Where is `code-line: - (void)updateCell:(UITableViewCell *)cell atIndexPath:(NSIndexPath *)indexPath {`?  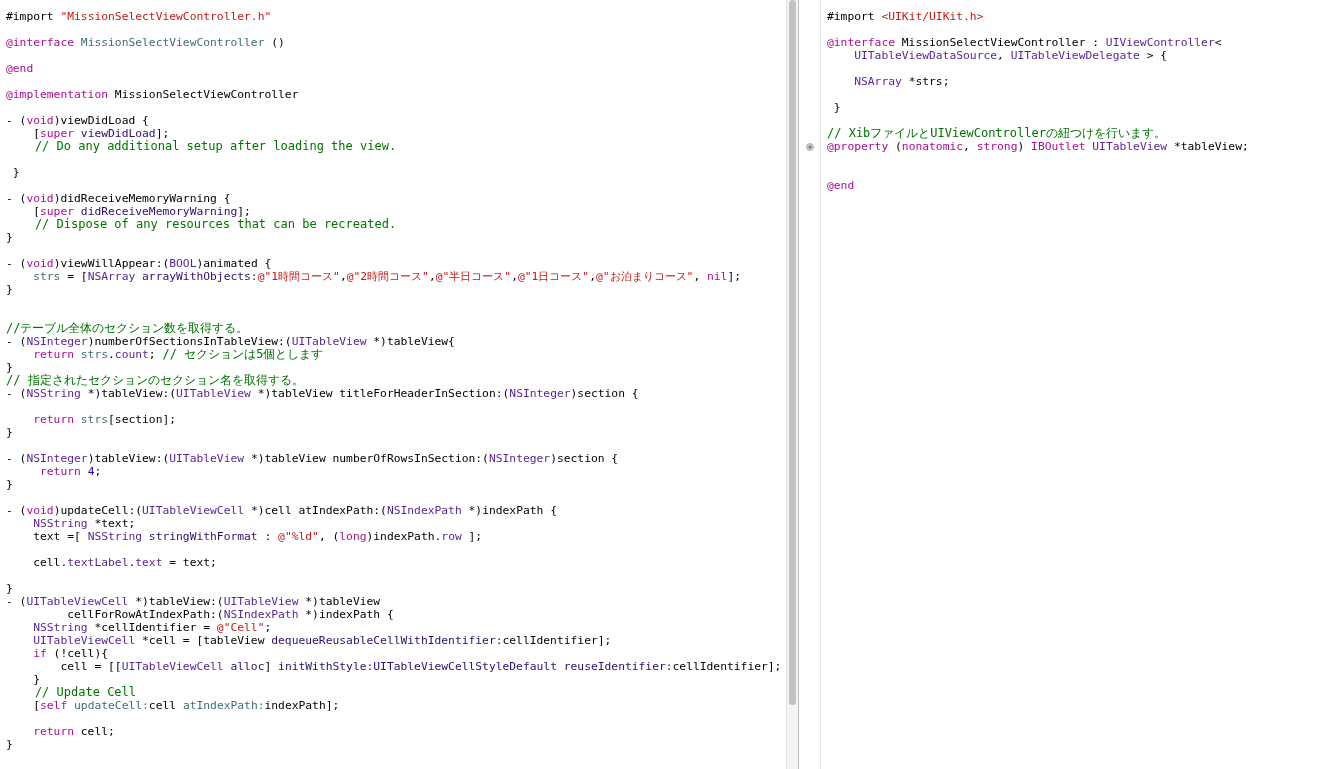 code-line: - (void)updateCell:(UITableViewCell *)cell atIndexPath:(NSIndexPath *)indexPath { is located at coordinates (282, 510).